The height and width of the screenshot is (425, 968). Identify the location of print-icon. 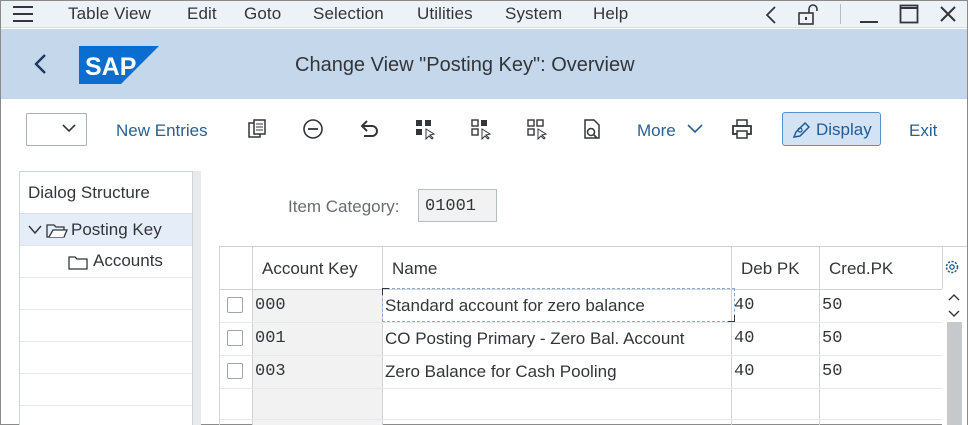
(742, 129).